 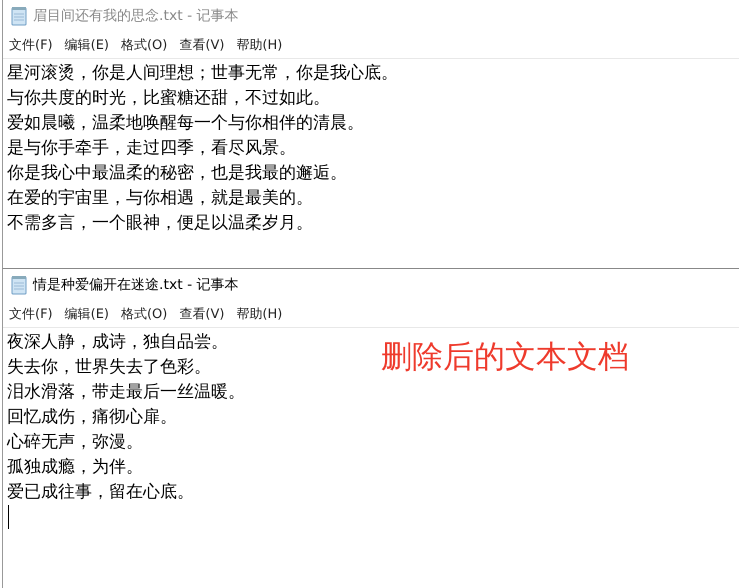 I want to click on text-line: 夜深人静，成诗，独自品尝。, so click(x=118, y=342).